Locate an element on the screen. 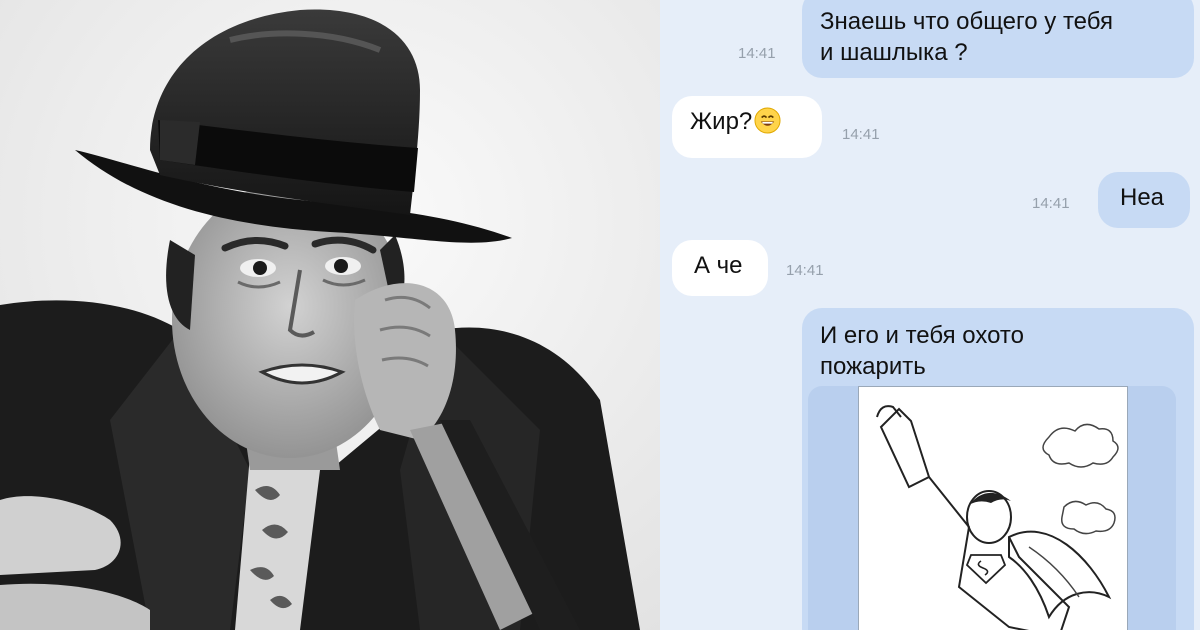  incoming-message-bubble: А че is located at coordinates (720, 268).